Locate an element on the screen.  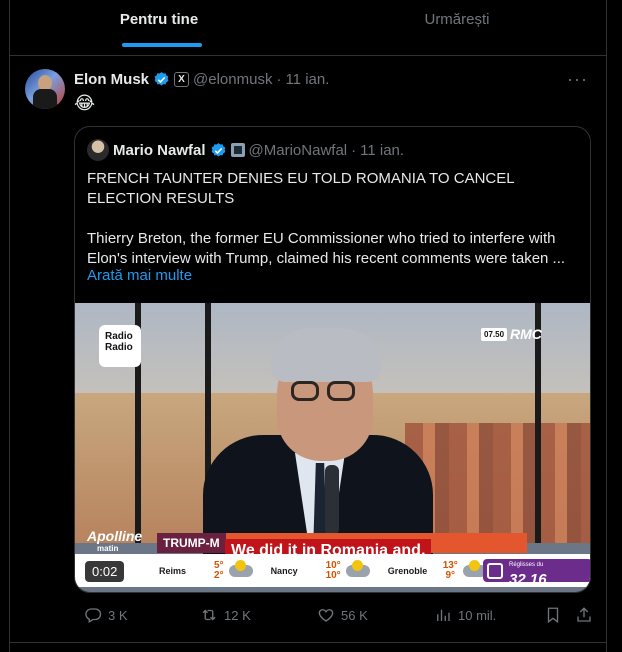
weather-temps: 5° 2° is located at coordinates (219, 570).